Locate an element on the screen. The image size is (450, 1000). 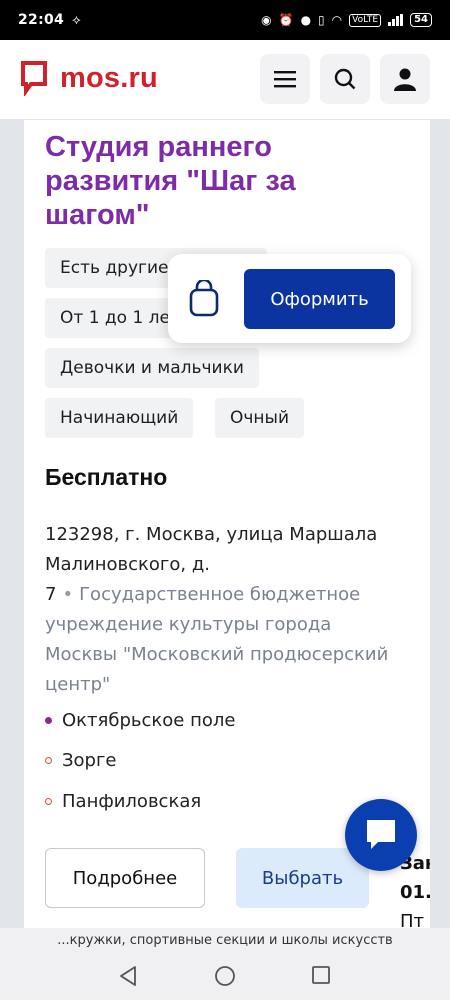
metro-name: Октябрьское поле is located at coordinates (149, 720).